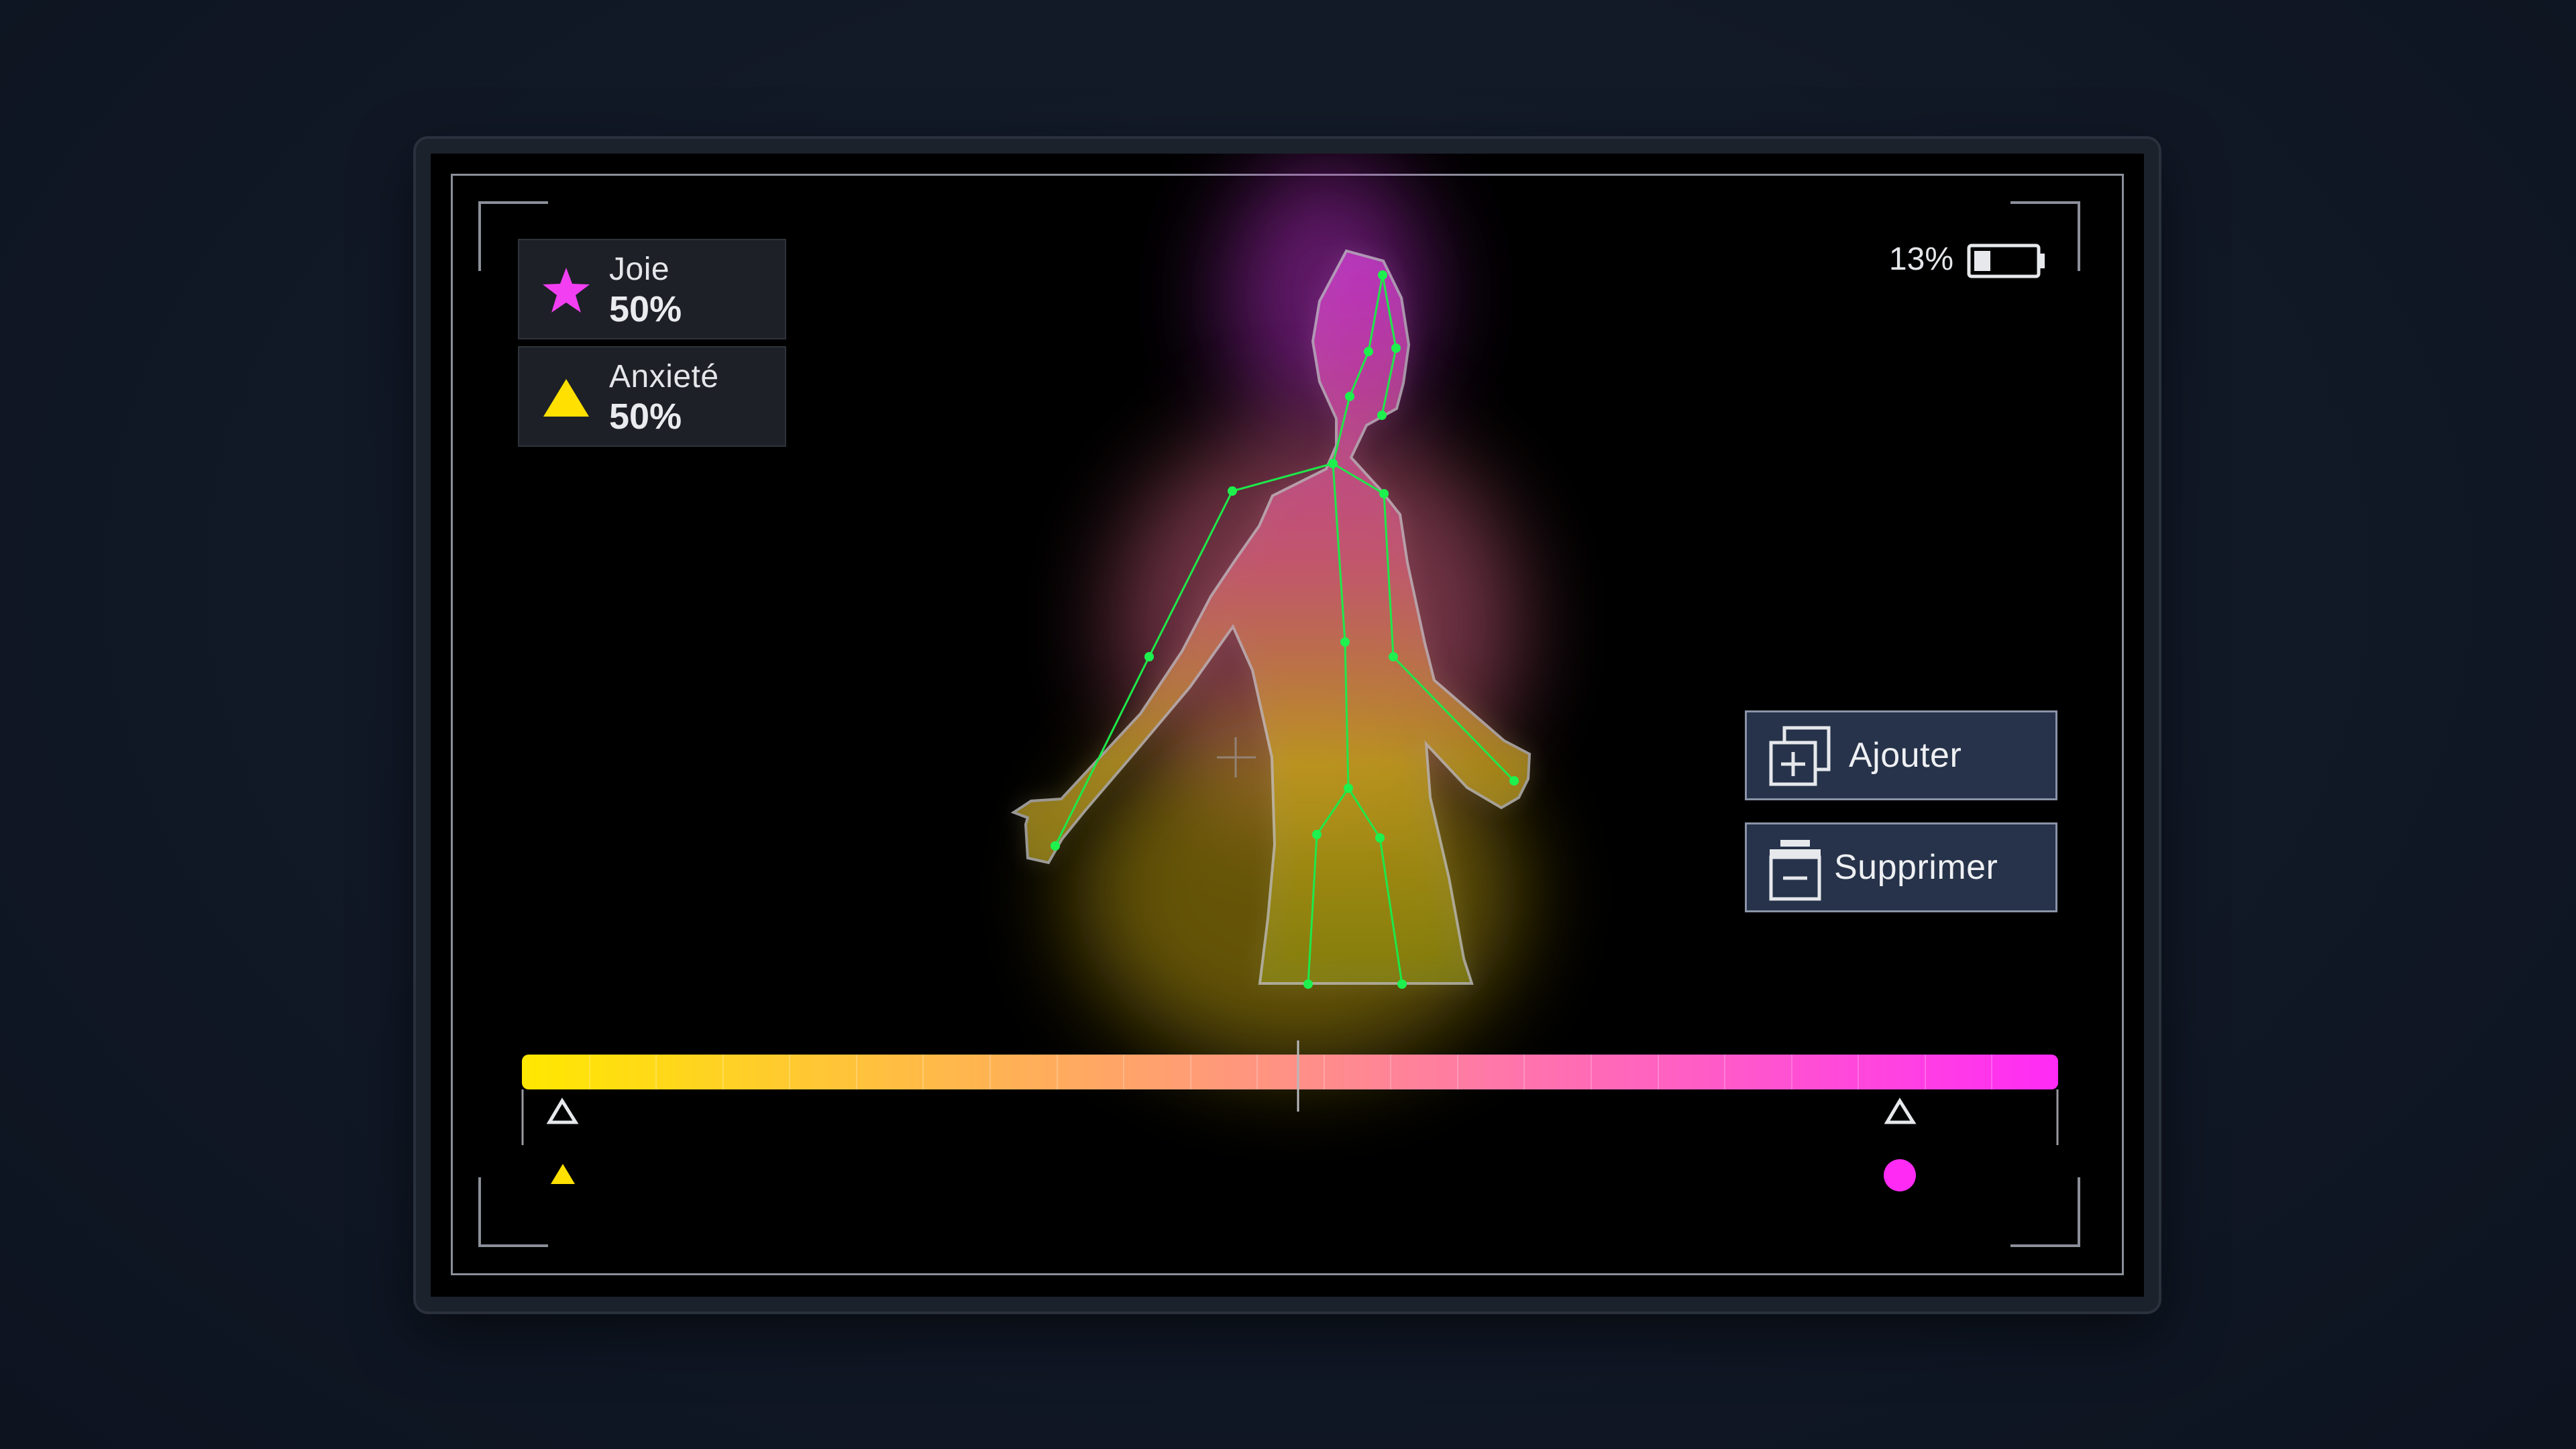 Image resolution: width=2576 pixels, height=1449 pixels. Describe the element at coordinates (2006, 261) in the screenshot. I see `battery-icon` at that location.